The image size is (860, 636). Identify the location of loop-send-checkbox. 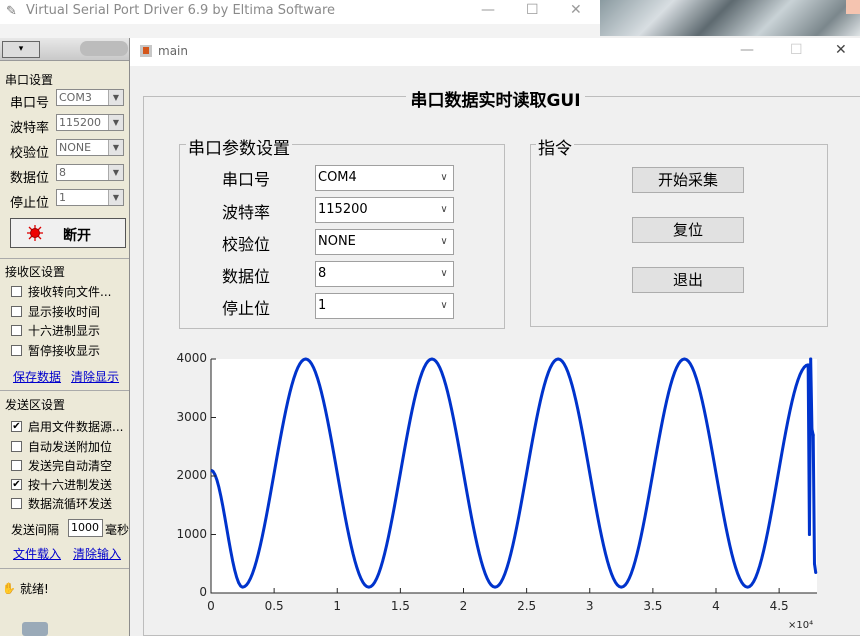
(16, 503).